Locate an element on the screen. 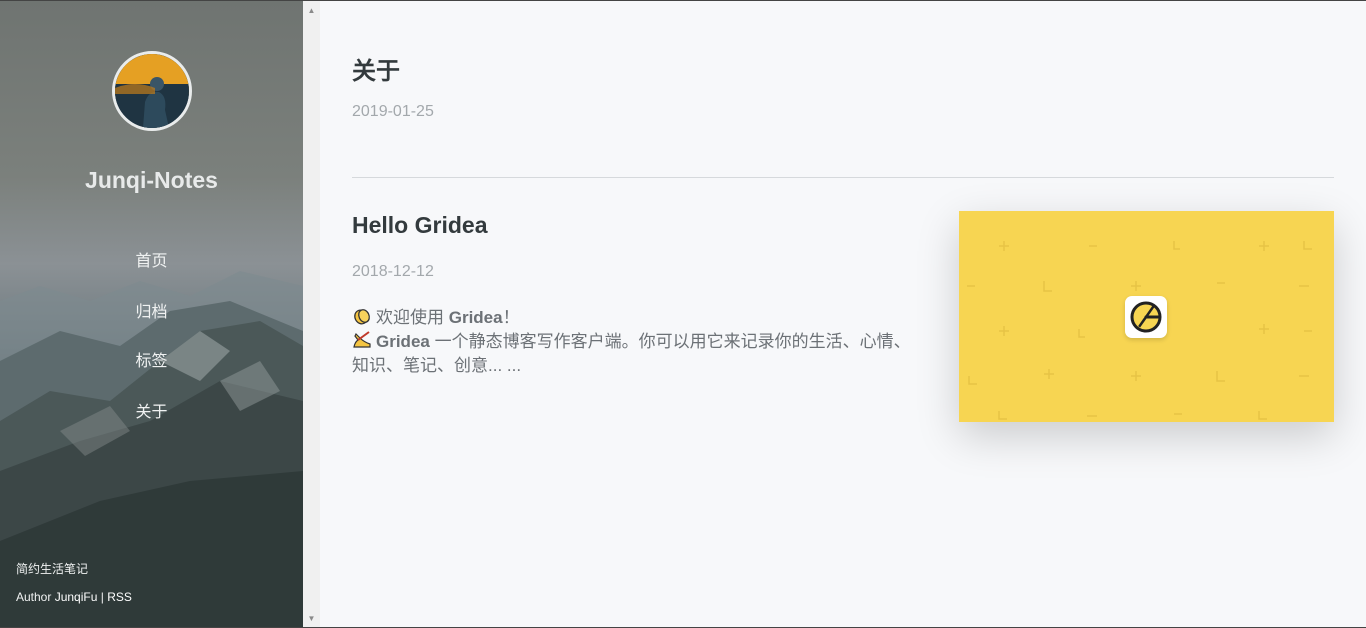 Image resolution: width=1366 pixels, height=628 pixels. site-footer: Author JunqiFu | RSS is located at coordinates (74, 597).